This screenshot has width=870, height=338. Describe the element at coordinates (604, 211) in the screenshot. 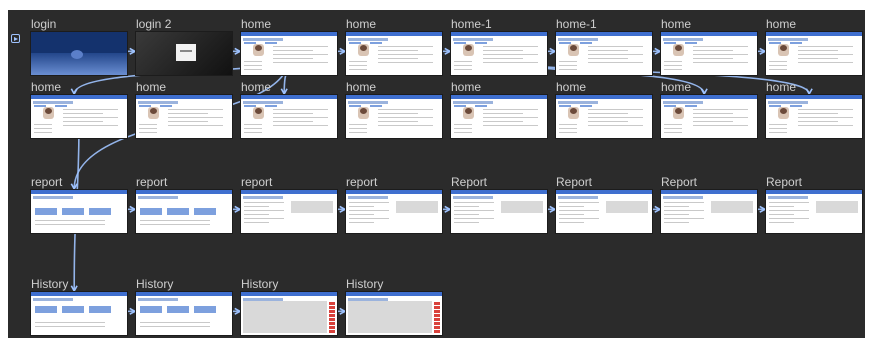

I see `screen-thumbnail-report-f` at that location.